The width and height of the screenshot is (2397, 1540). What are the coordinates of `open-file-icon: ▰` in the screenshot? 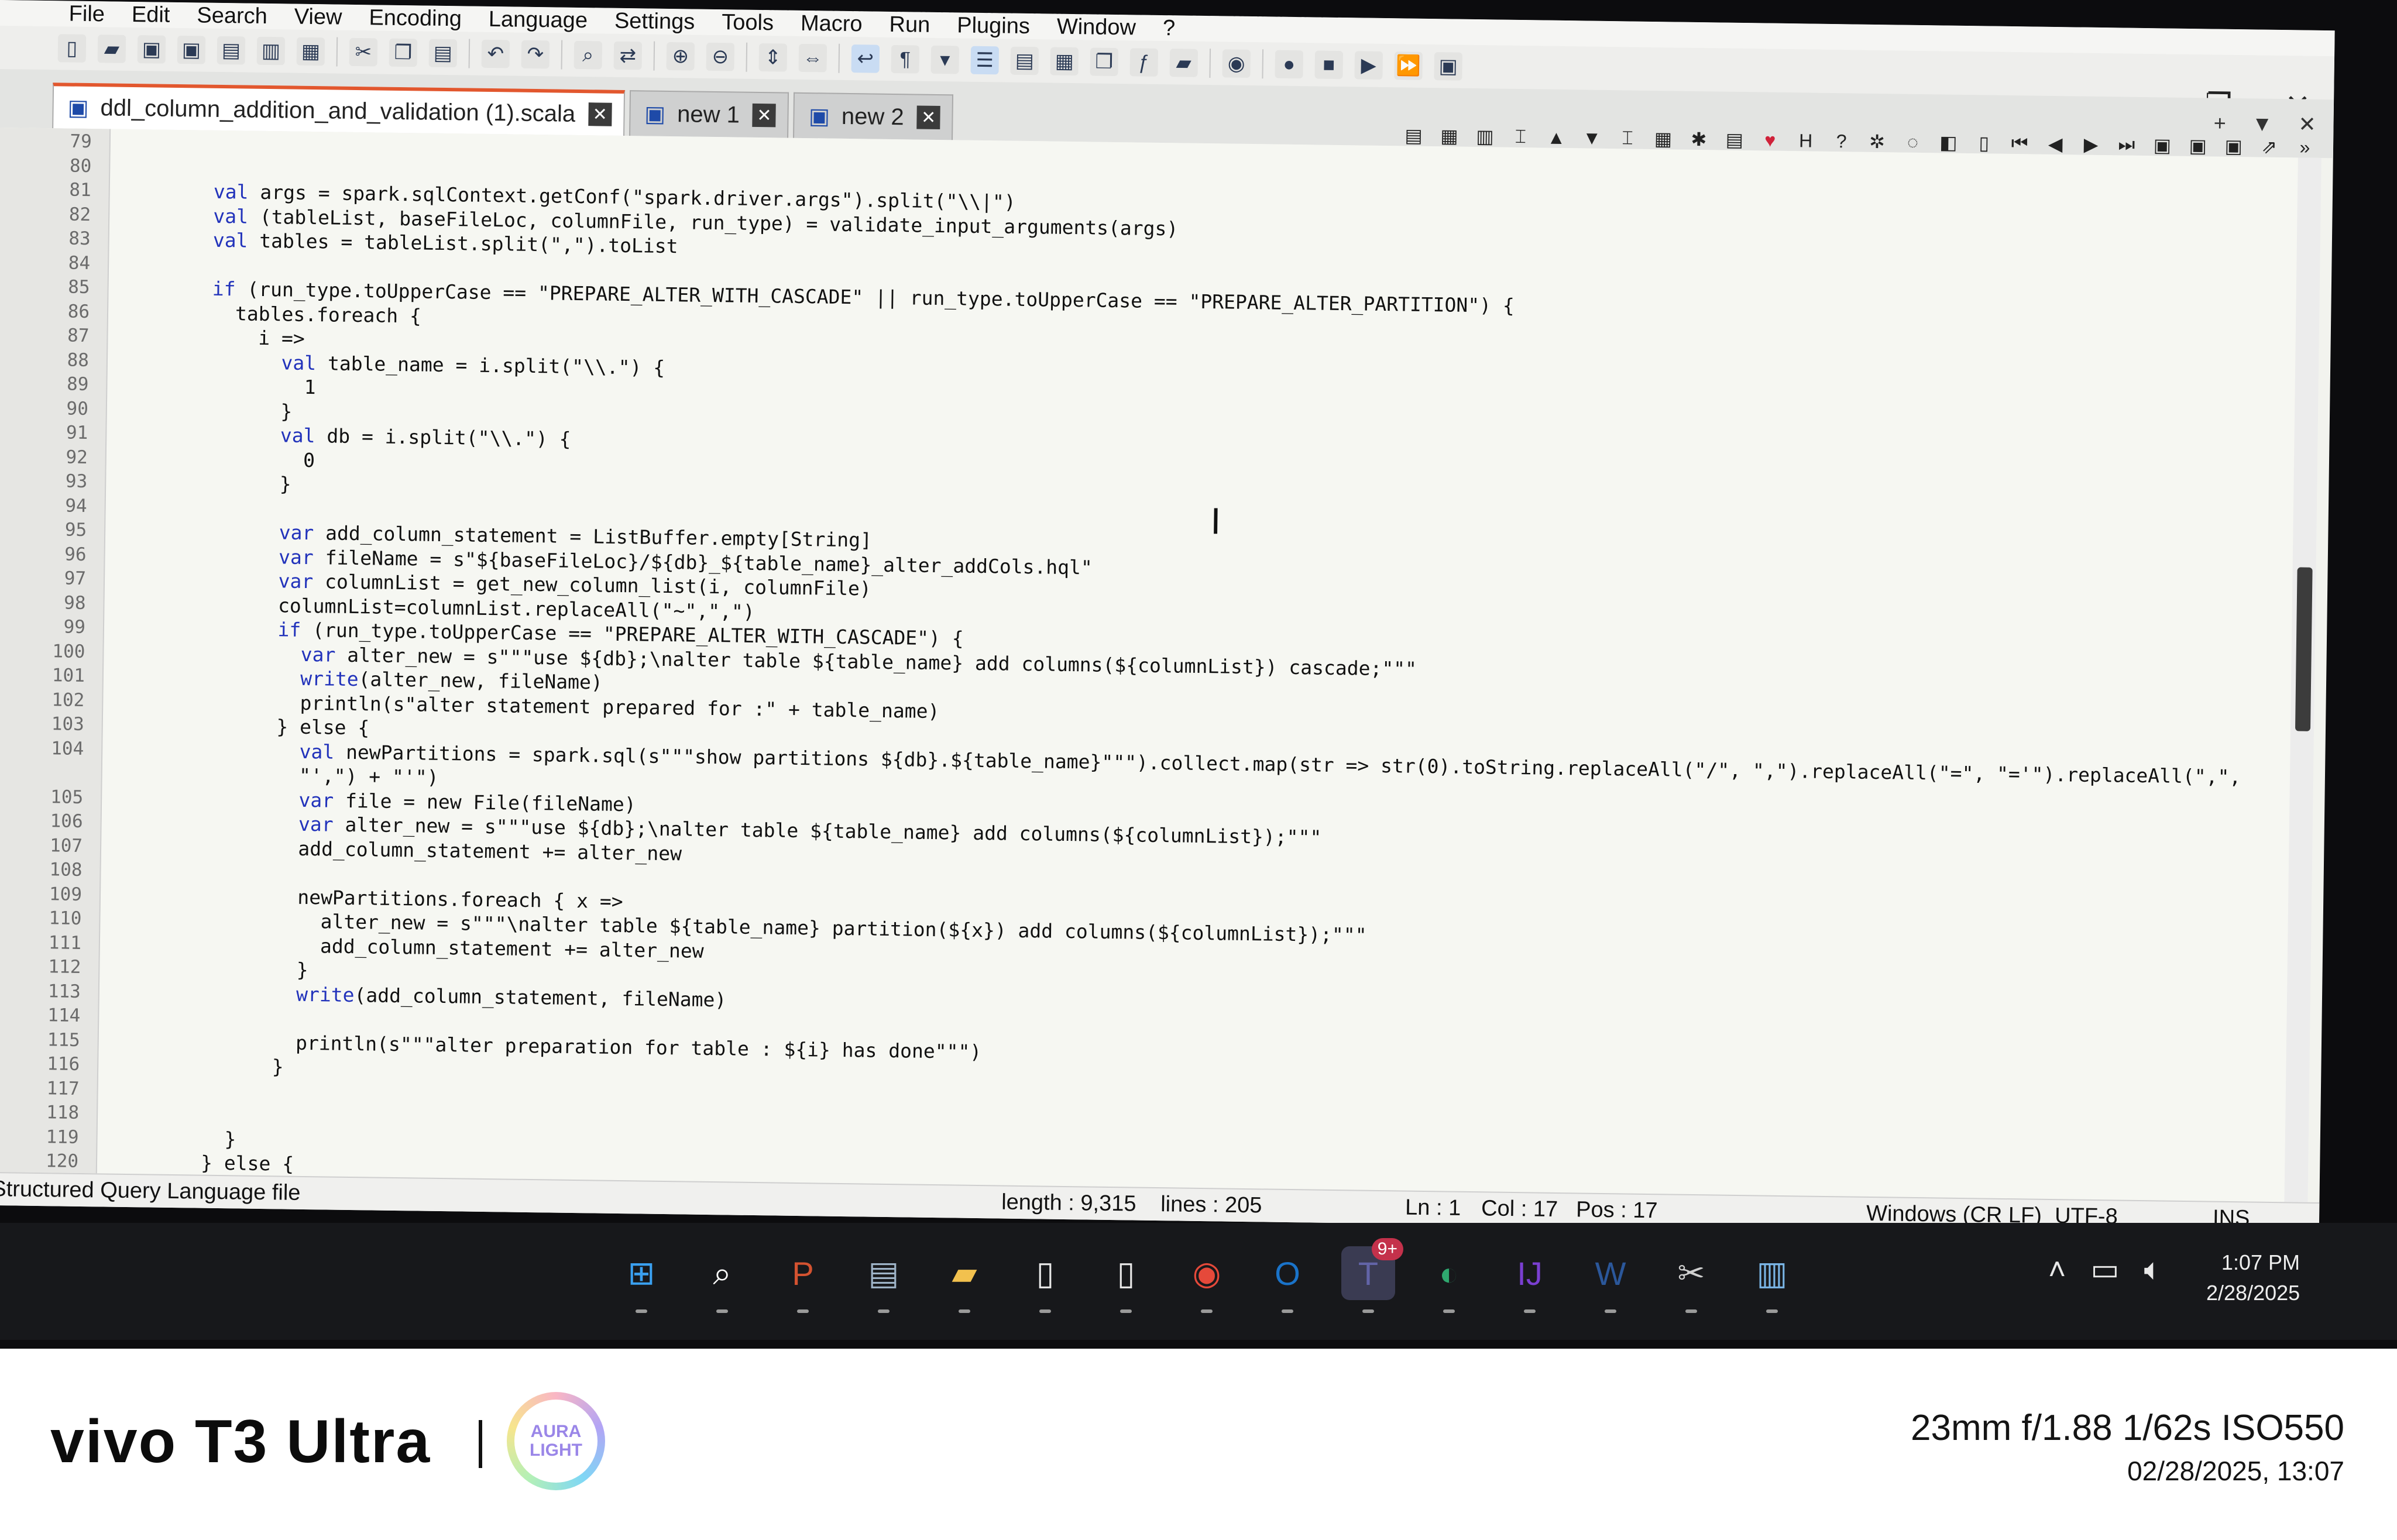 It's located at (111, 49).